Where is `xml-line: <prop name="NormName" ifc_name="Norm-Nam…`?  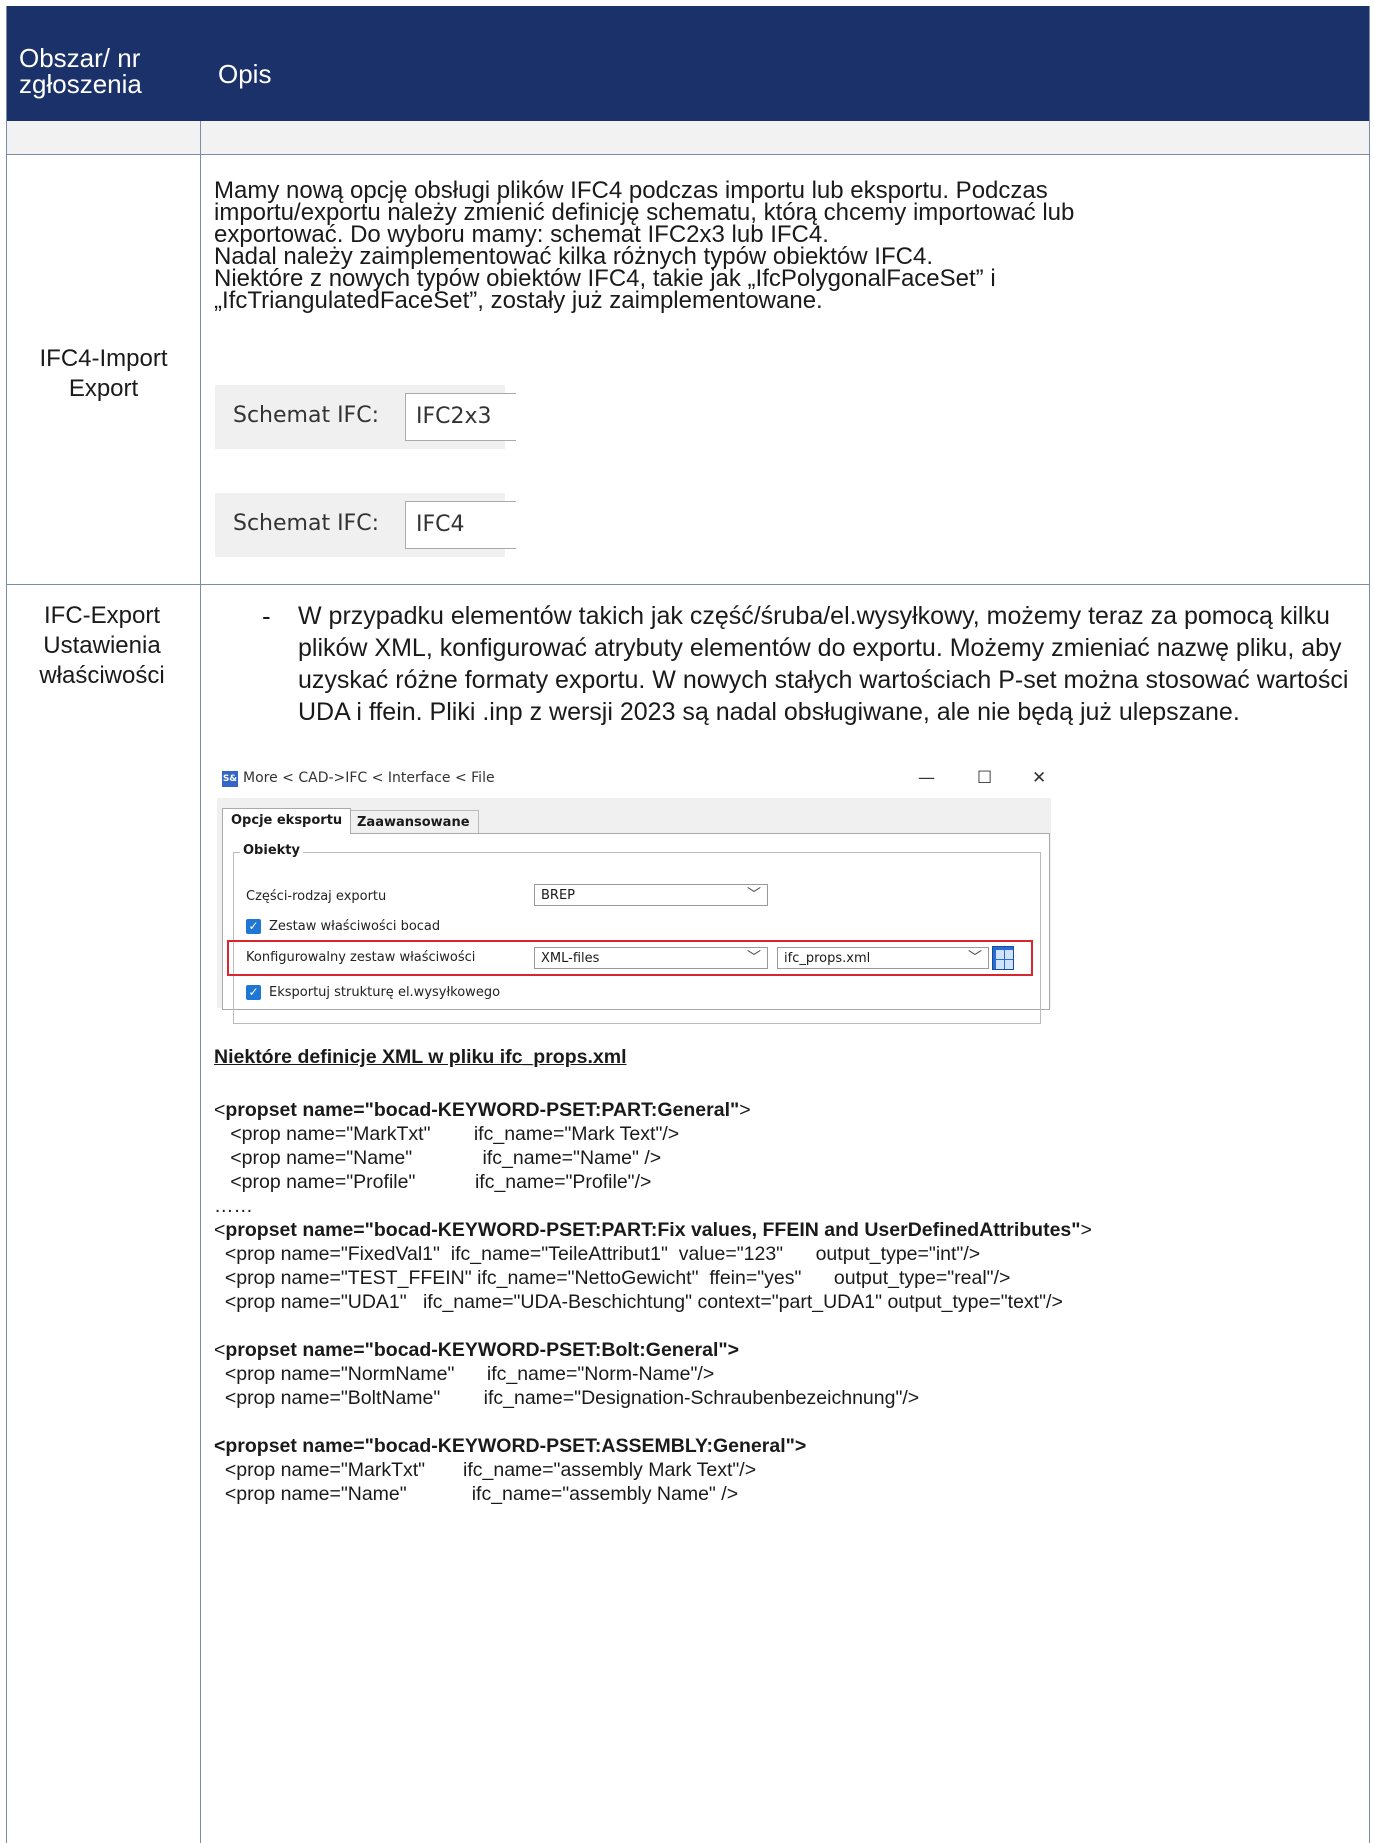
xml-line: <prop name="NormName" ifc_name="Norm-Nam… is located at coordinates (464, 1374).